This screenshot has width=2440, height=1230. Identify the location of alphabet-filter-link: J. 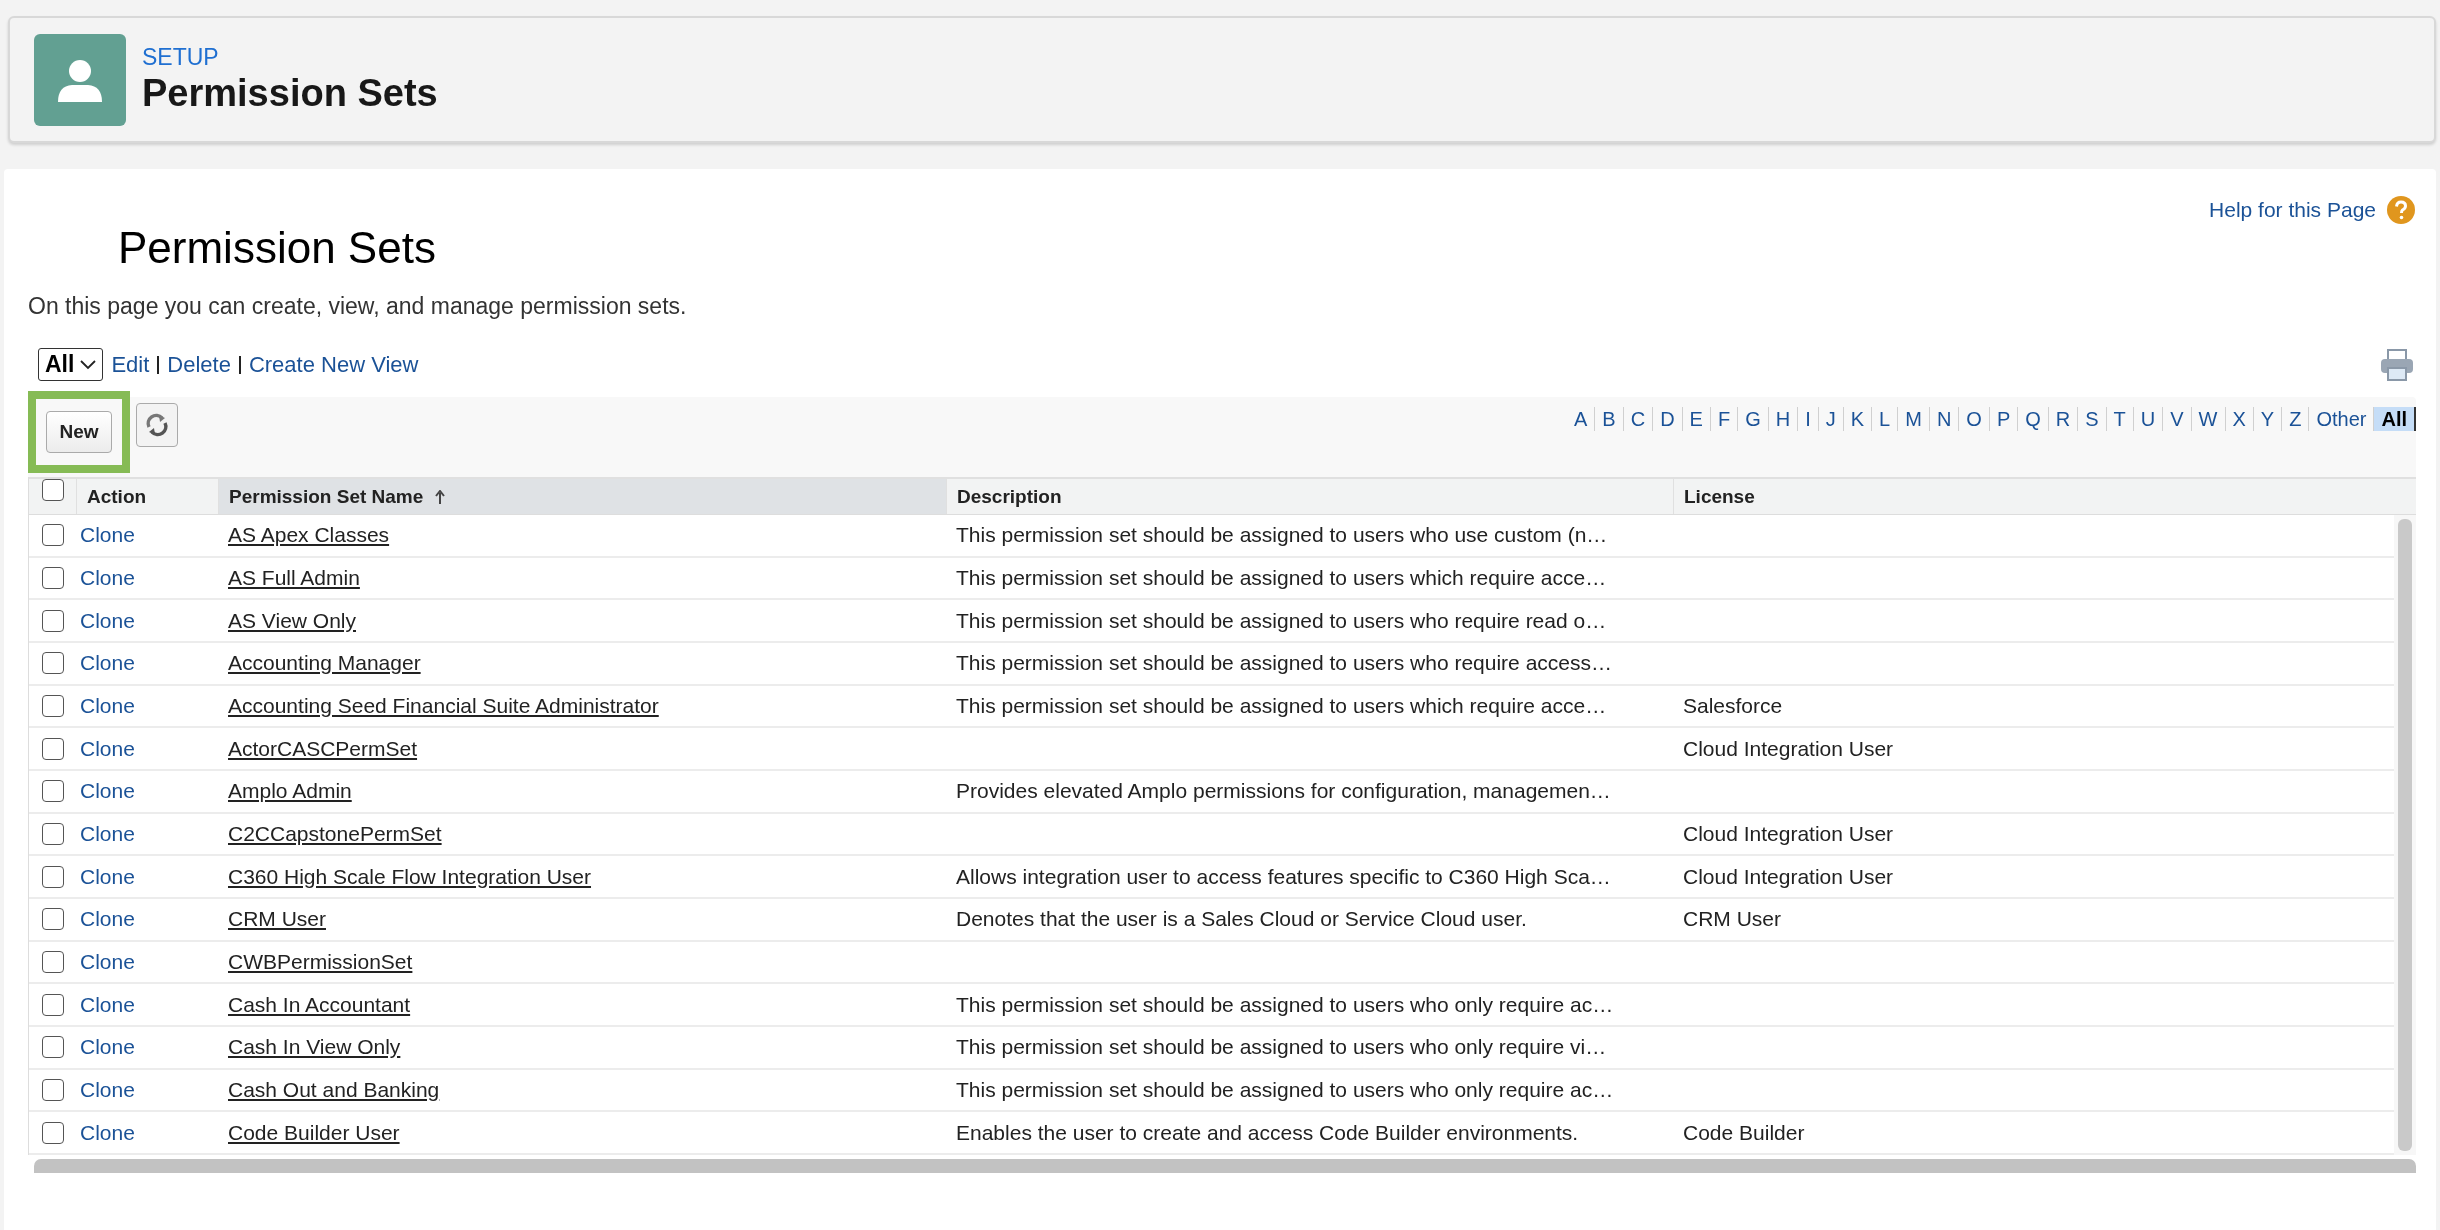
(1830, 419).